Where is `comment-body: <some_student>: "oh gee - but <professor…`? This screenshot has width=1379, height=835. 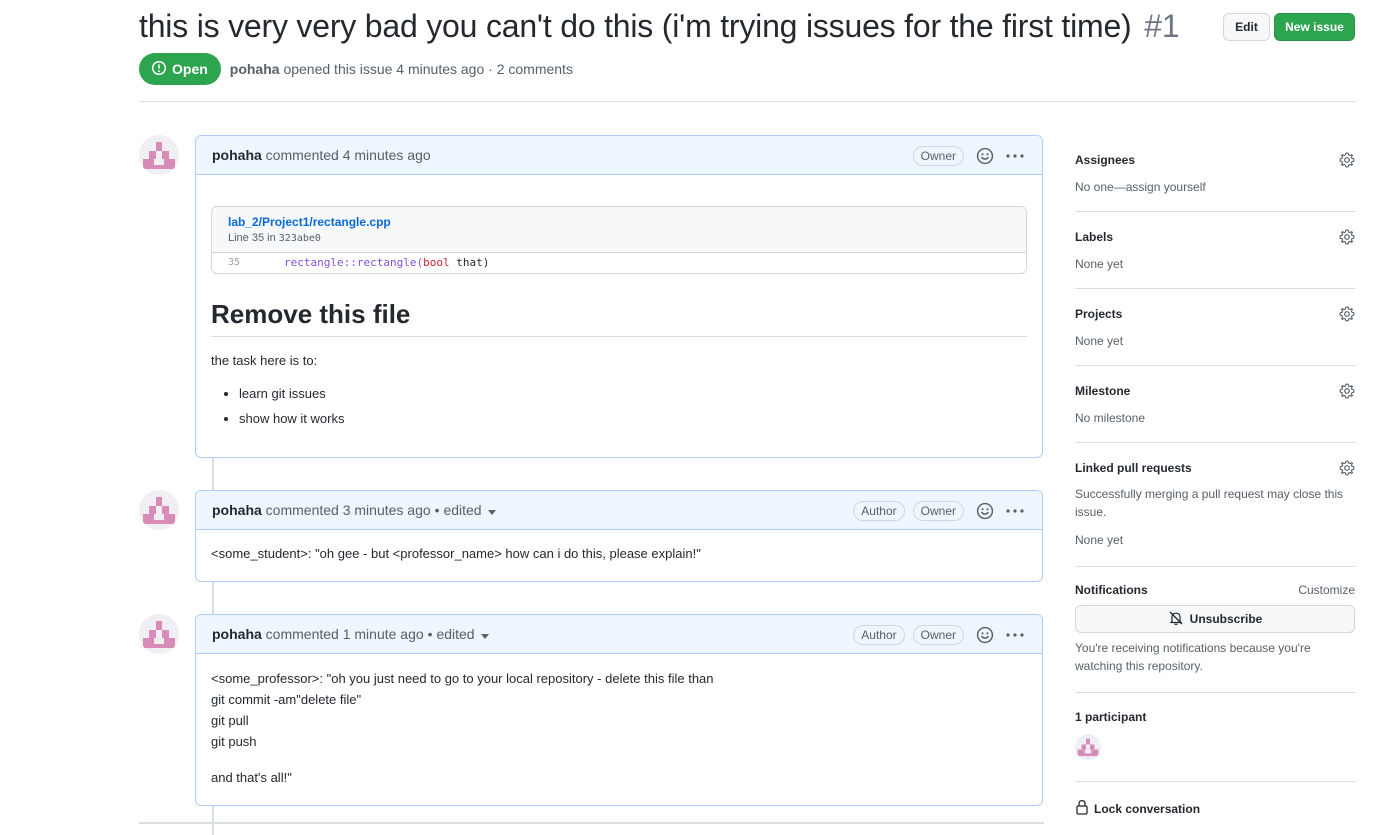 comment-body: <some_student>: "oh gee - but <professor… is located at coordinates (619, 555).